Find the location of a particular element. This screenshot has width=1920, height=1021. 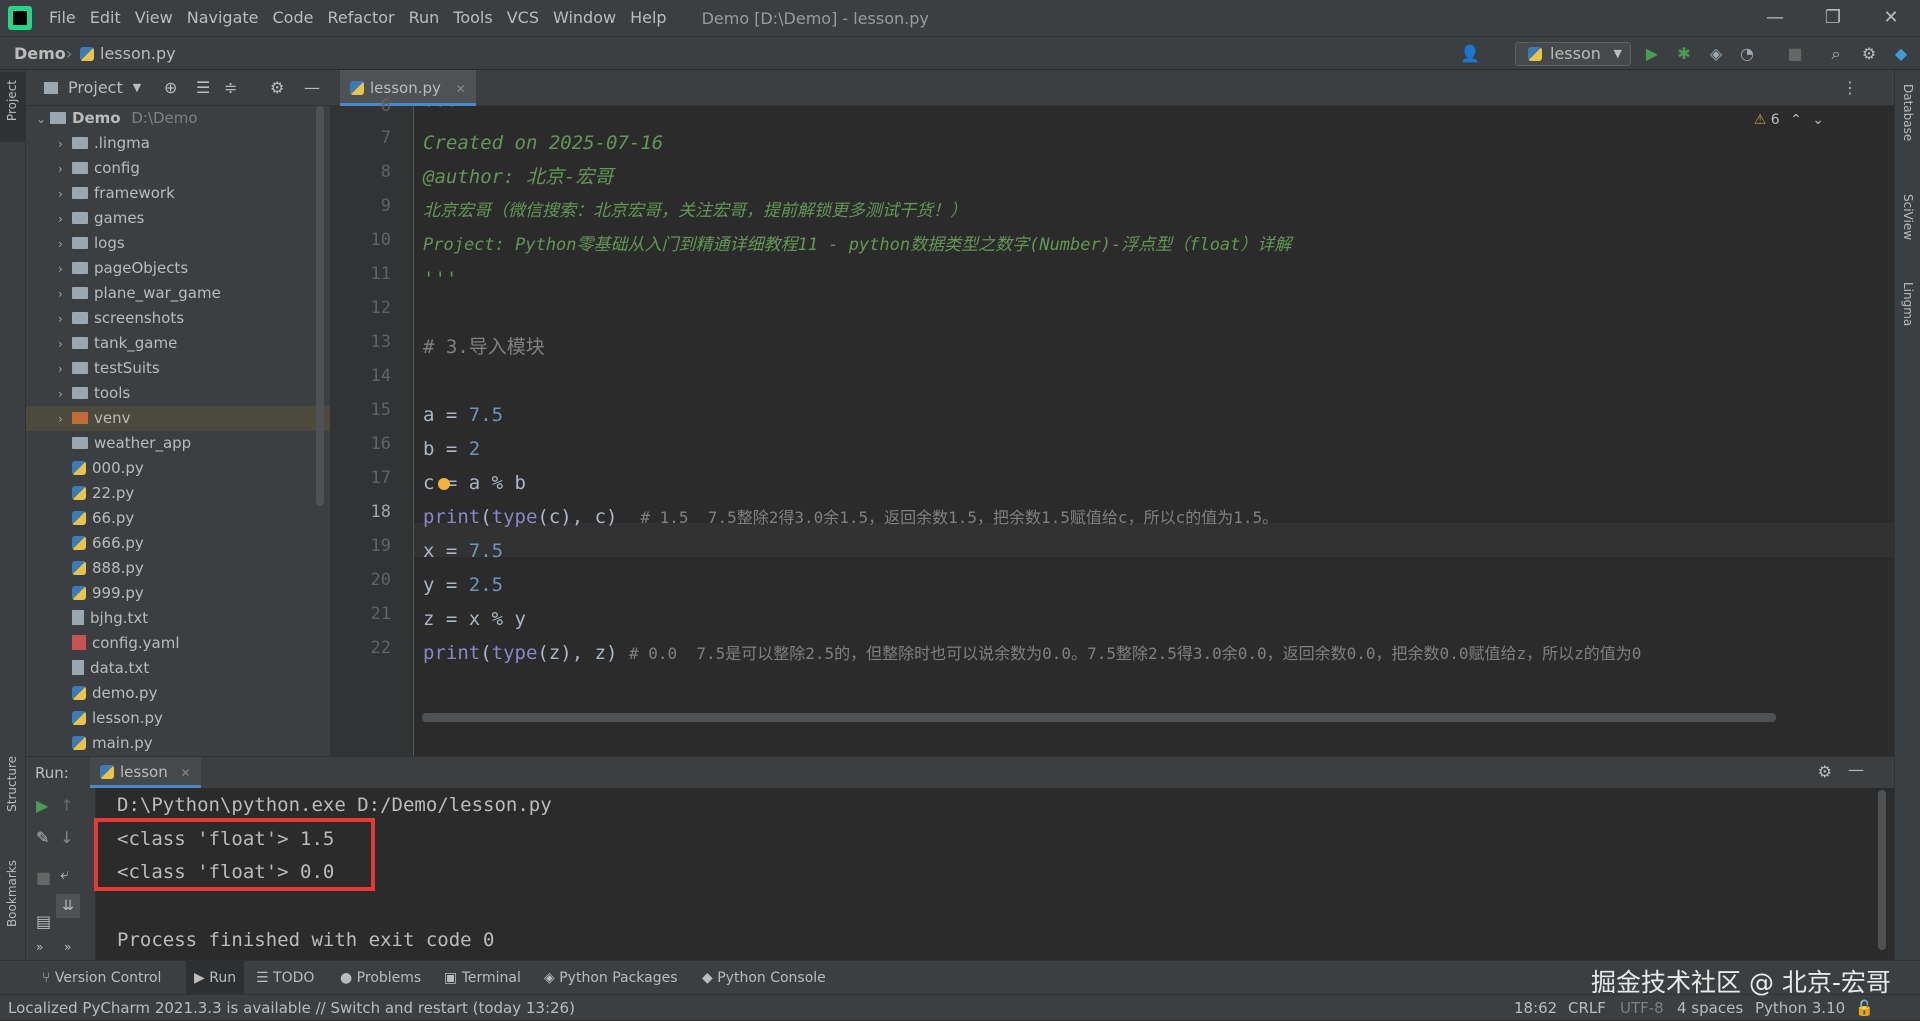

menu-help: Help is located at coordinates (648, 18).